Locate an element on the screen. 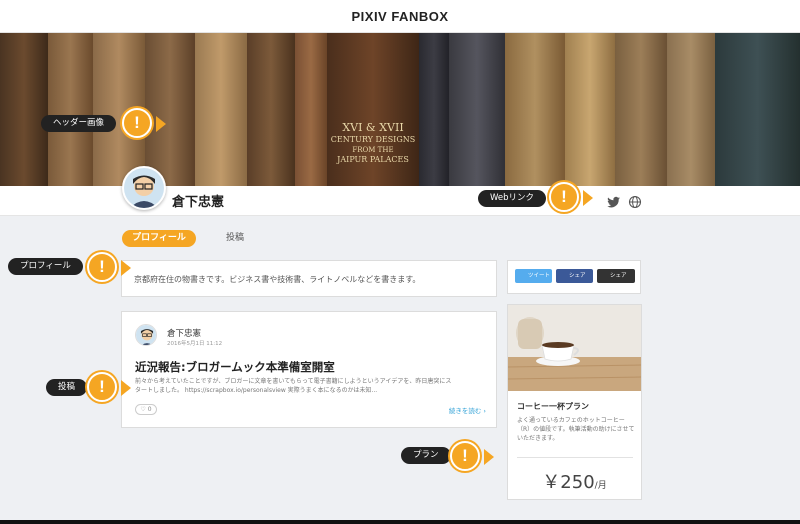  like-count: 0 is located at coordinates (149, 409).